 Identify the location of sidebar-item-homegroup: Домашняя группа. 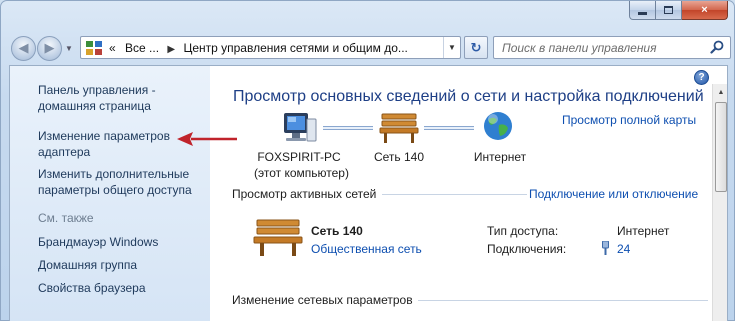
(123, 265).